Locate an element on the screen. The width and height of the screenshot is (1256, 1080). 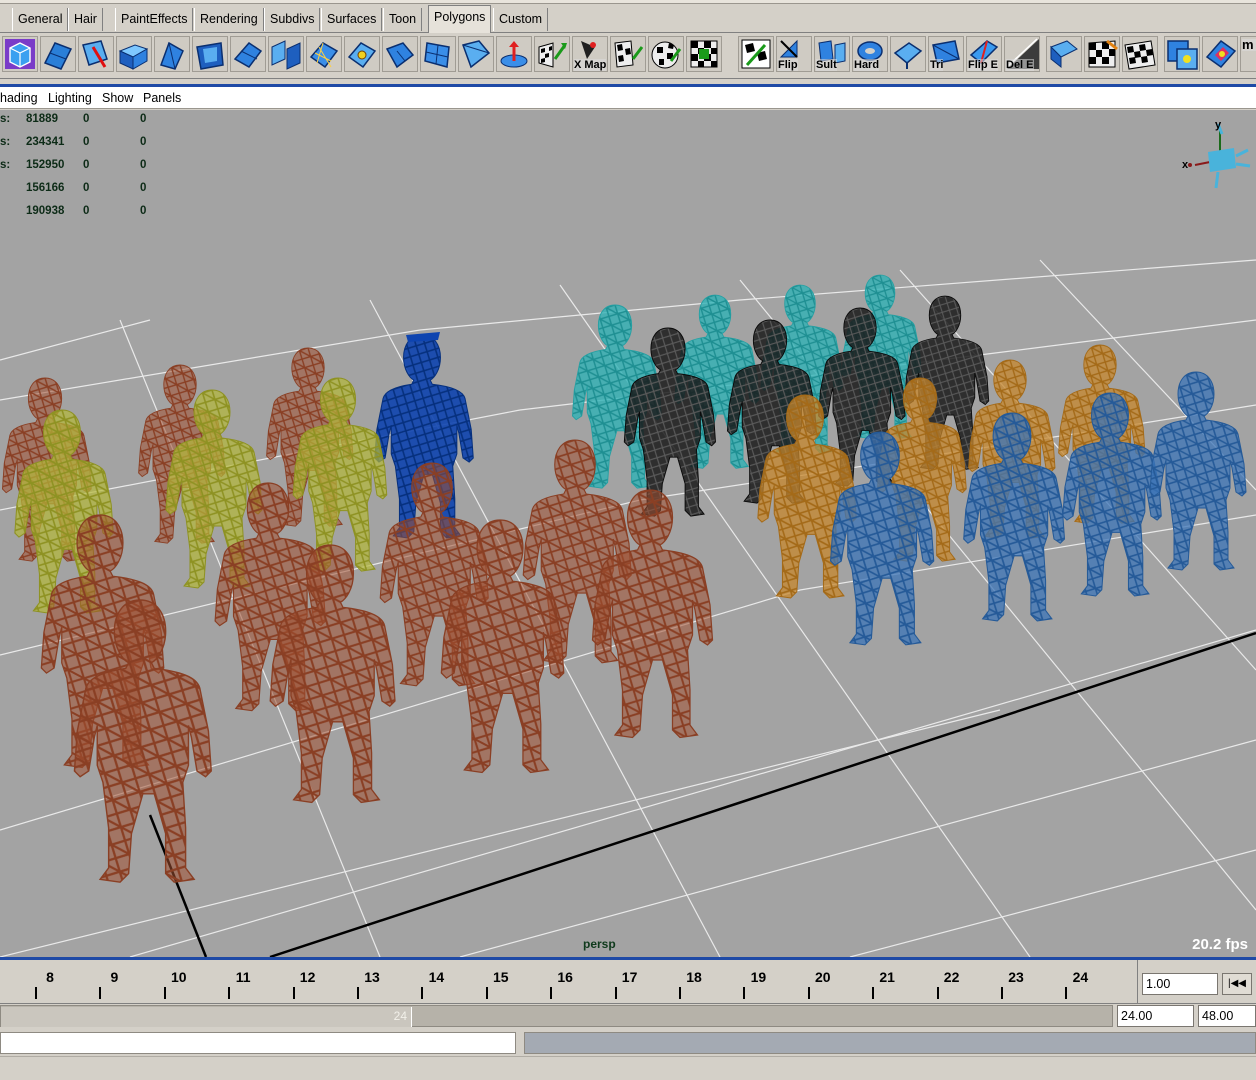
shelf-tab-subdivs: Subdivs is located at coordinates (292, 19).